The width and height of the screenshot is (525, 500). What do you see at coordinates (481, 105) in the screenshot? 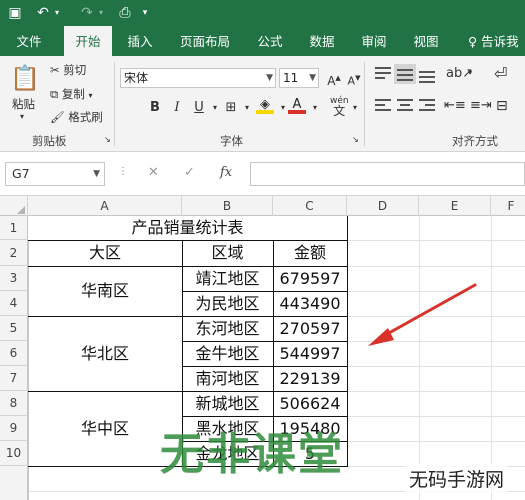
I see `increase-indent-icon: ≡⇥` at bounding box center [481, 105].